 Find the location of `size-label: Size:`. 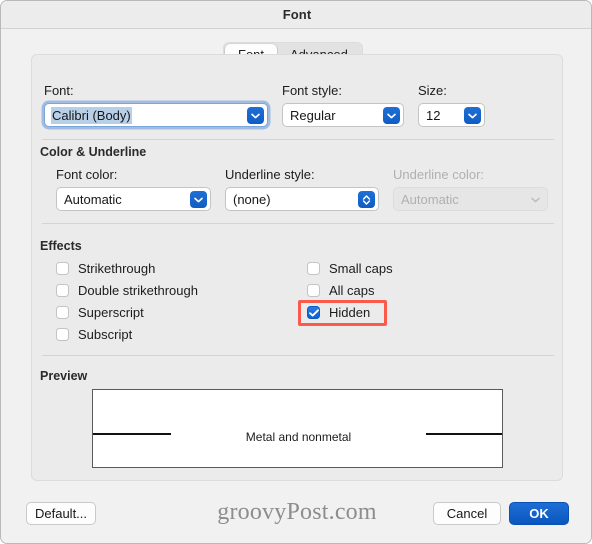

size-label: Size: is located at coordinates (432, 90).